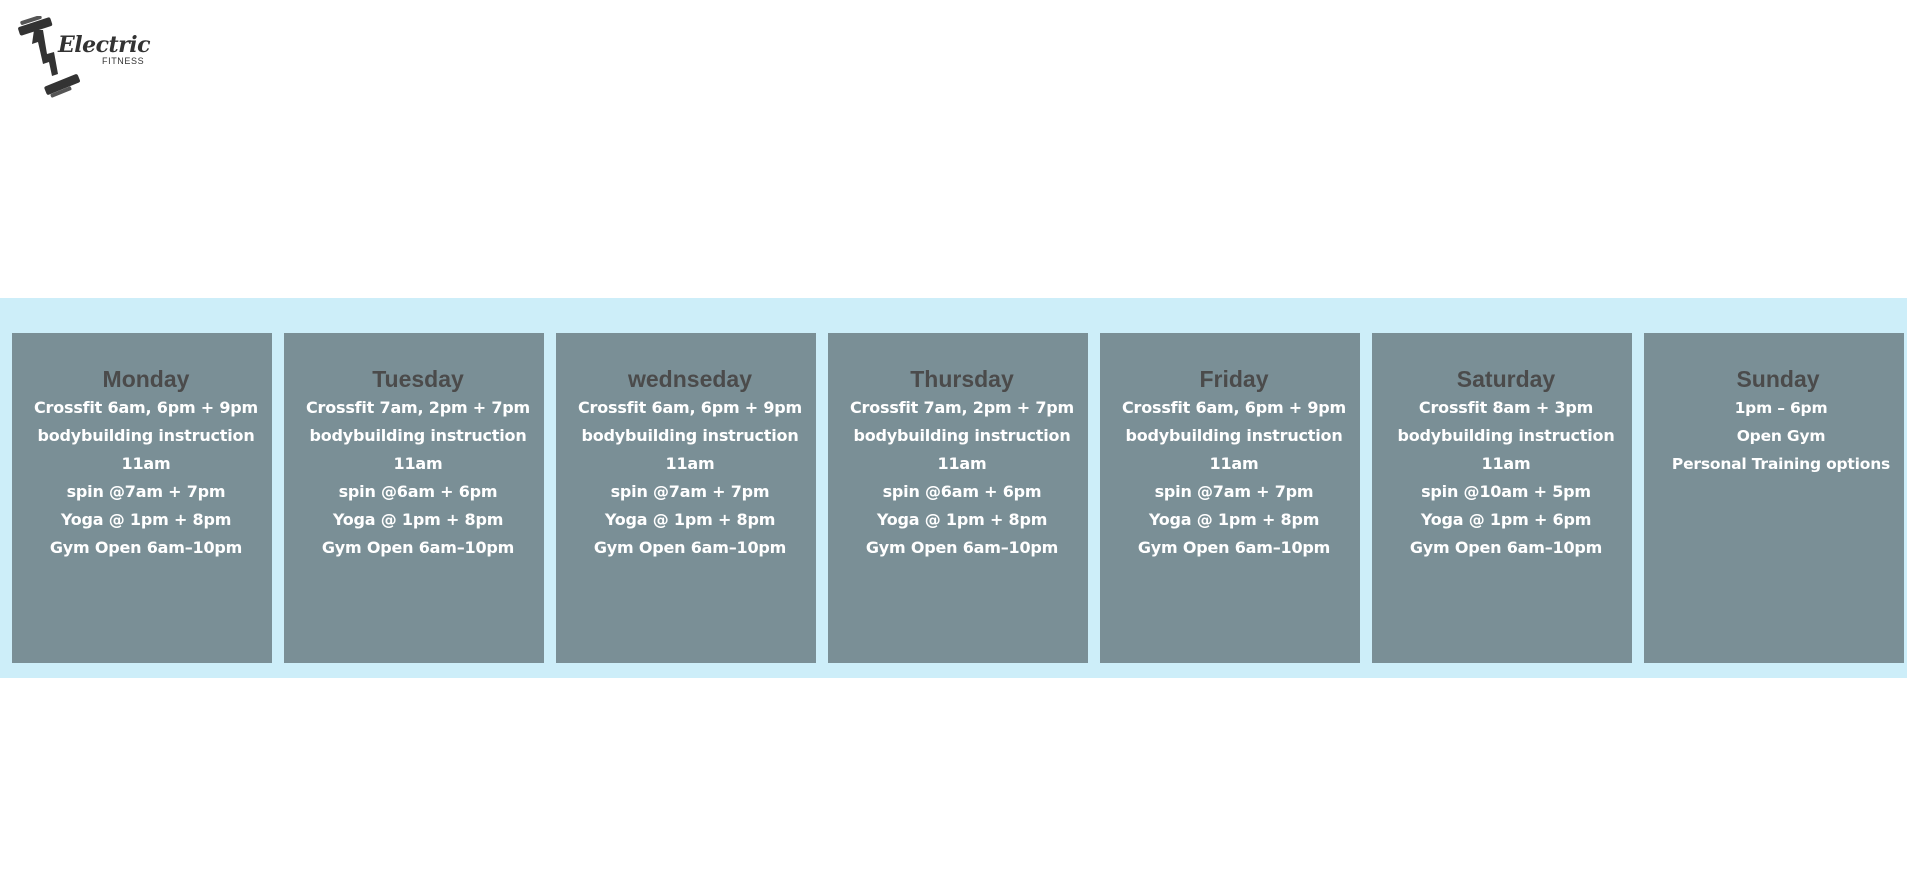 This screenshot has width=1907, height=884. What do you see at coordinates (1781, 464) in the screenshot?
I see `schedule-line: Personal Training options` at bounding box center [1781, 464].